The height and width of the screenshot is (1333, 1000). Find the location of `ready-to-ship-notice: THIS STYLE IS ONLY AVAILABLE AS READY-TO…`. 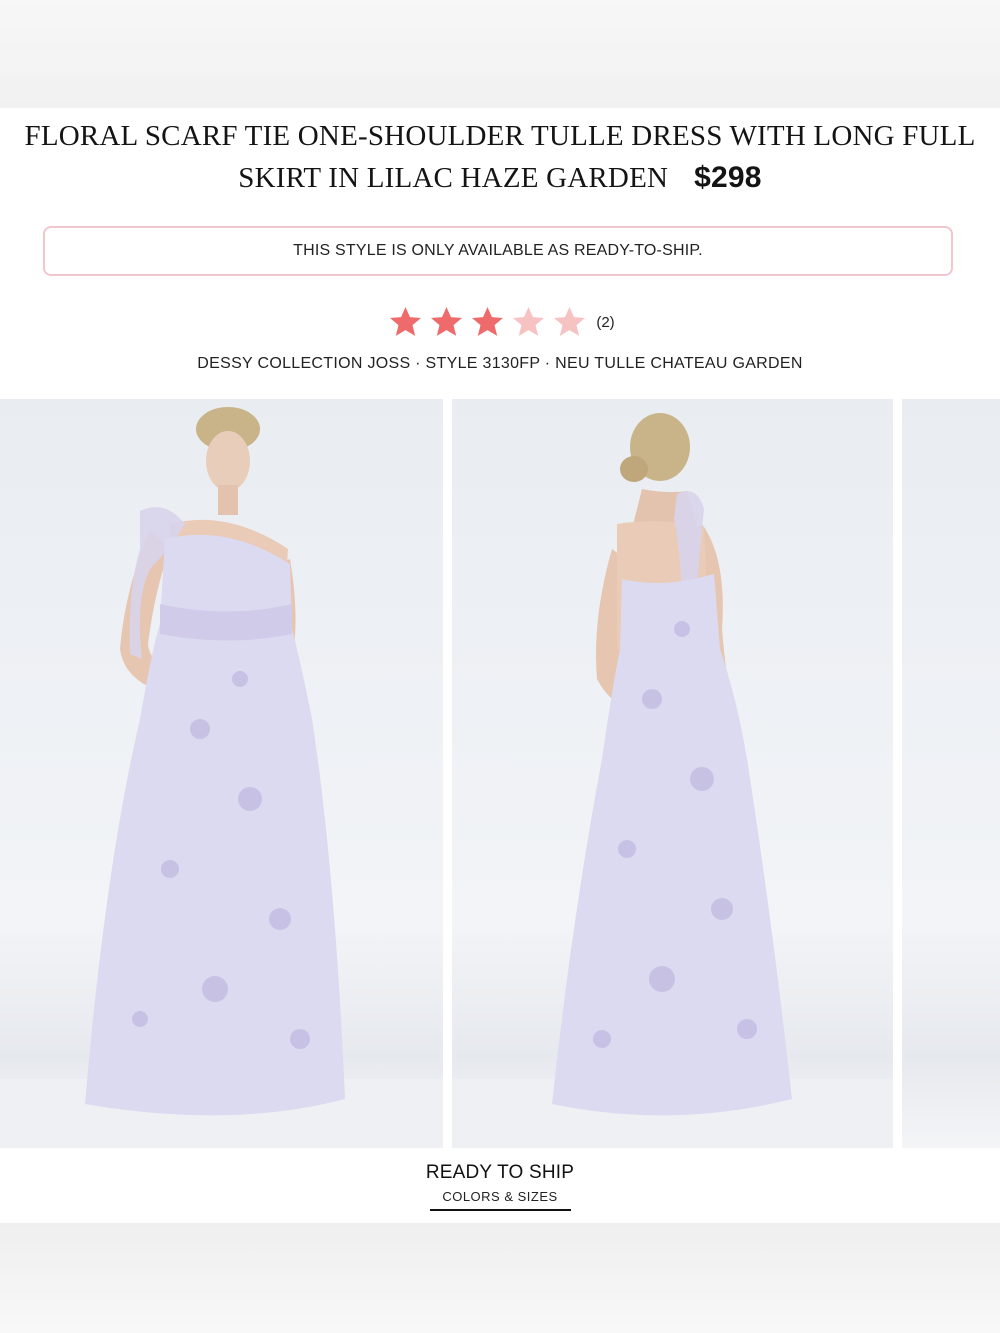

ready-to-ship-notice: THIS STYLE IS ONLY AVAILABLE AS READY-TO… is located at coordinates (498, 251).